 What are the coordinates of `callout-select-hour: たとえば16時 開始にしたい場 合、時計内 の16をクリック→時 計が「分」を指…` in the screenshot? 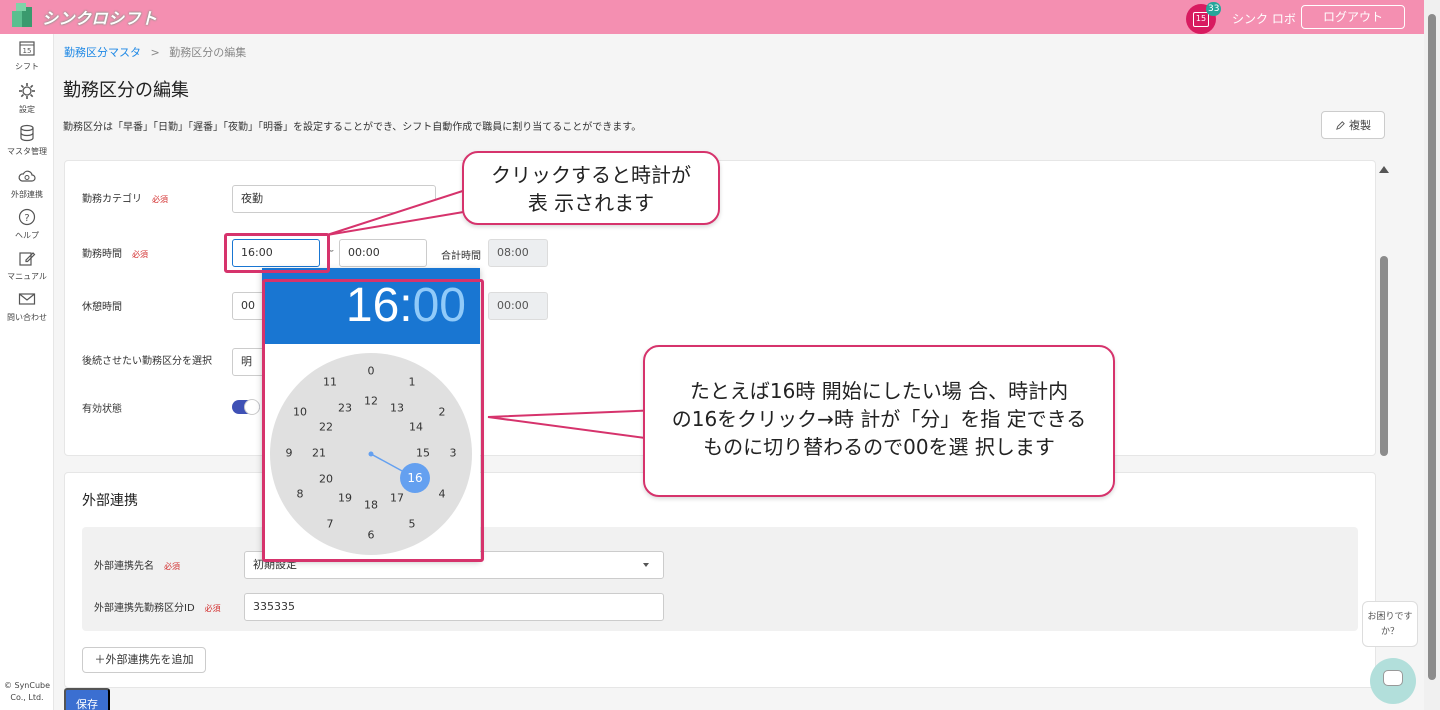 It's located at (879, 421).